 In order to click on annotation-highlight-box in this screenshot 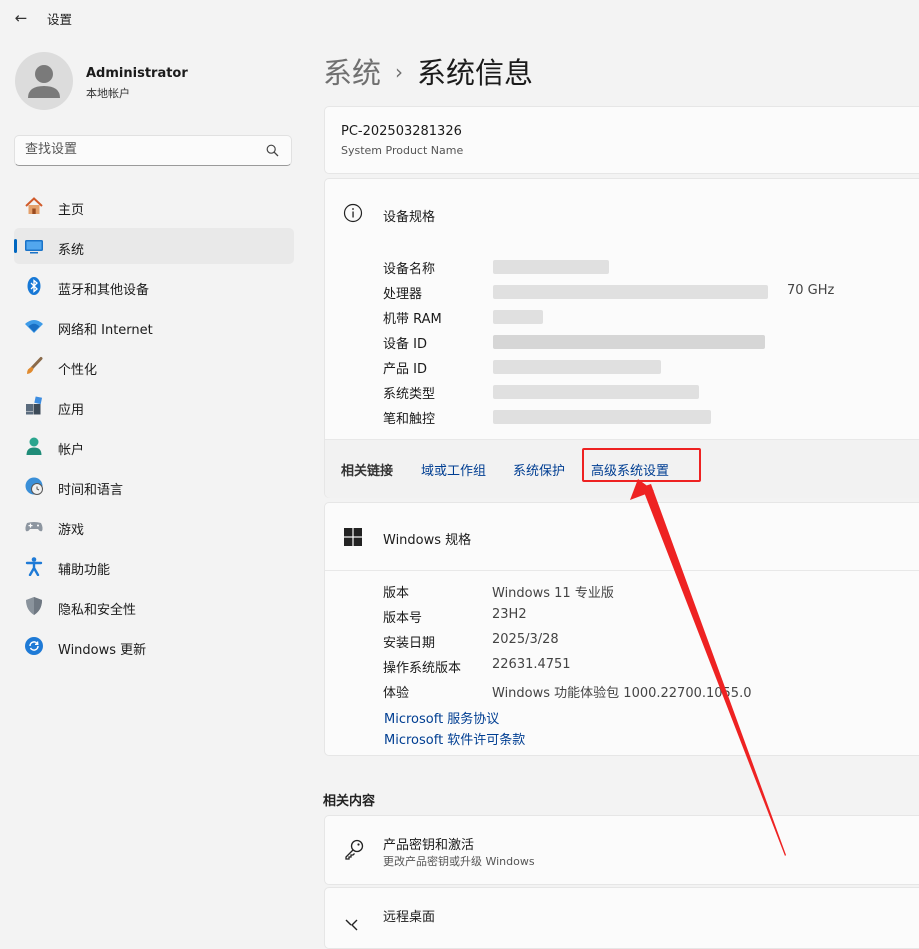, I will do `click(641, 465)`.